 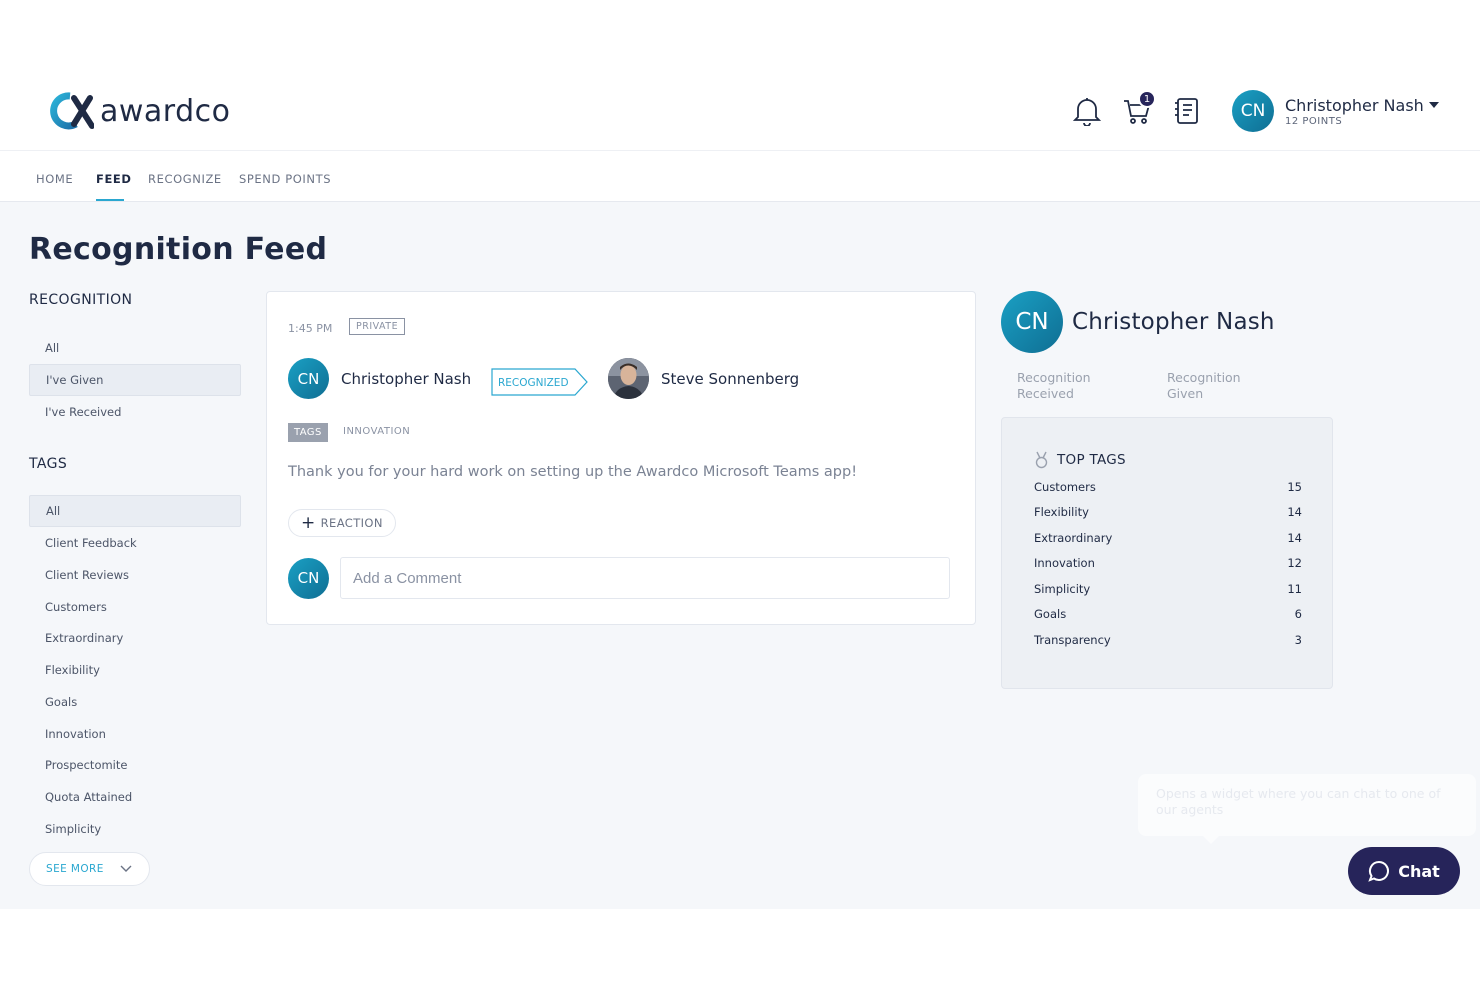 What do you see at coordinates (1065, 487) in the screenshot?
I see `top-tag-name: Customers` at bounding box center [1065, 487].